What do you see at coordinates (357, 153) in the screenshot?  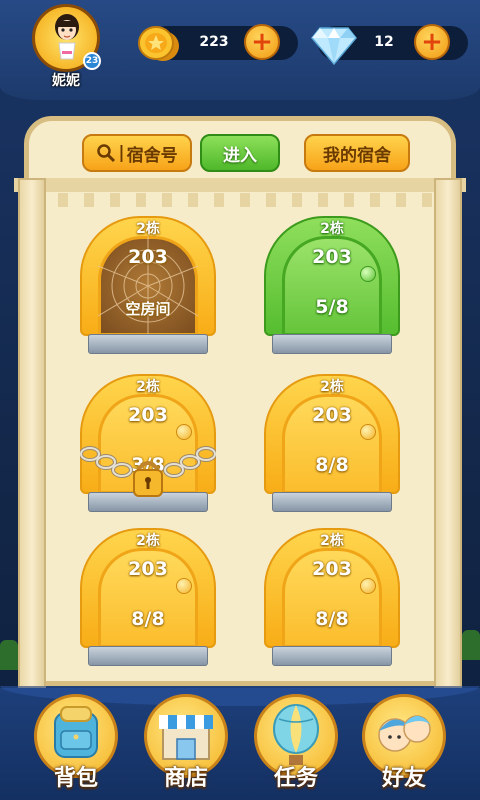 I see `my-dorm-button: 我的宿舍` at bounding box center [357, 153].